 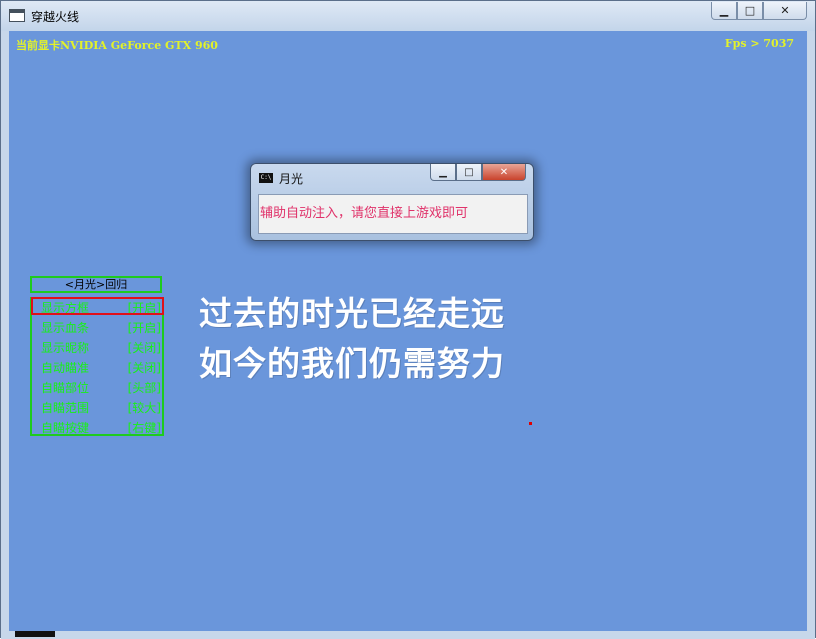 I want to click on menu-item-state: [较大], so click(x=144, y=408).